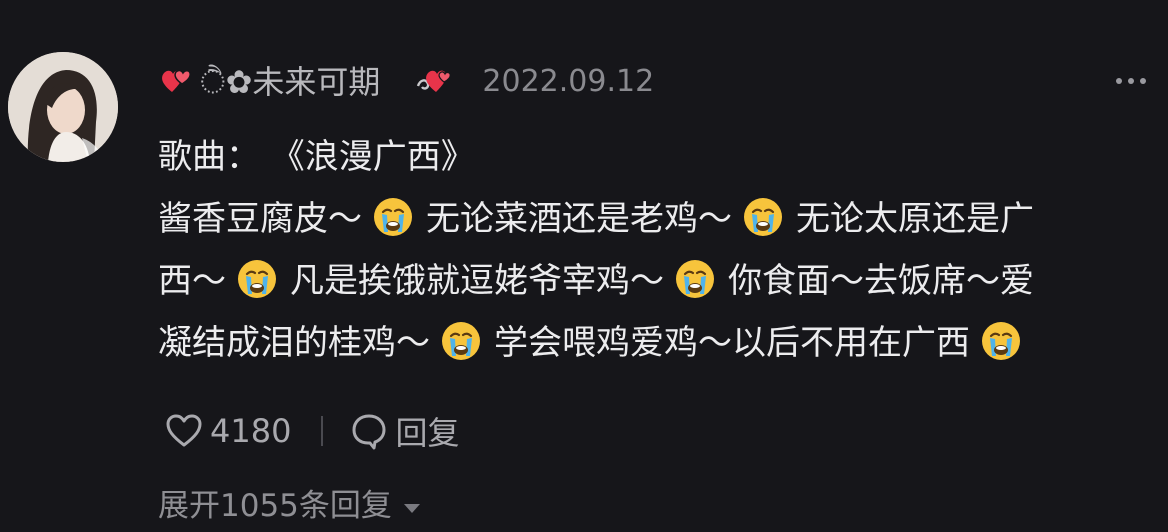 Image resolution: width=1168 pixels, height=532 pixels. What do you see at coordinates (406, 82) in the screenshot?
I see `comment-header: ੈ✿未来可期 2022.09.12` at bounding box center [406, 82].